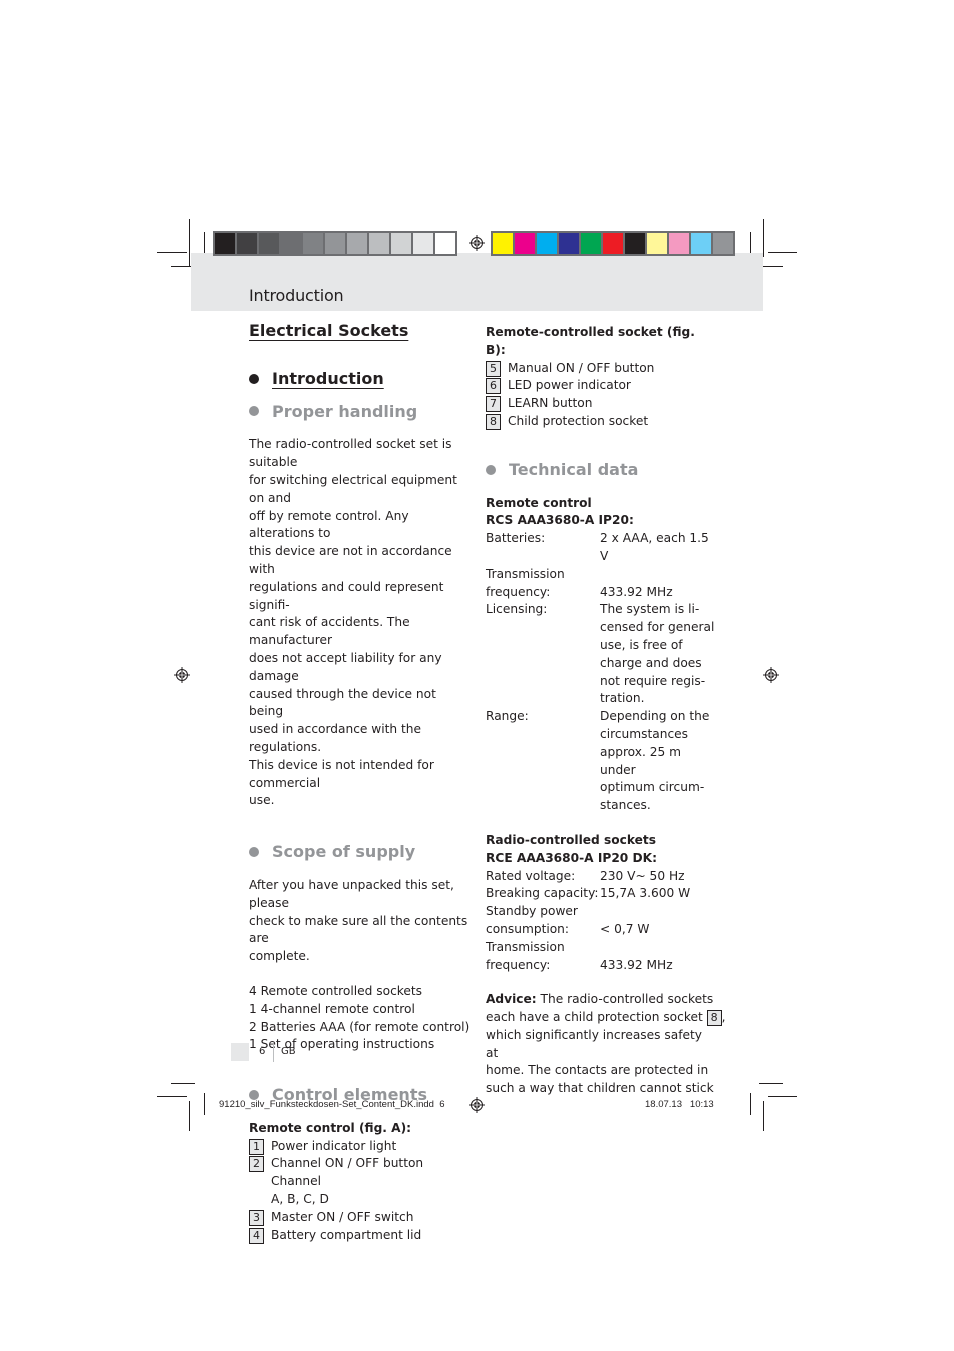 The image size is (954, 1351). What do you see at coordinates (594, 1043) in the screenshot?
I see `text-line: which significantly increases safety at` at bounding box center [594, 1043].